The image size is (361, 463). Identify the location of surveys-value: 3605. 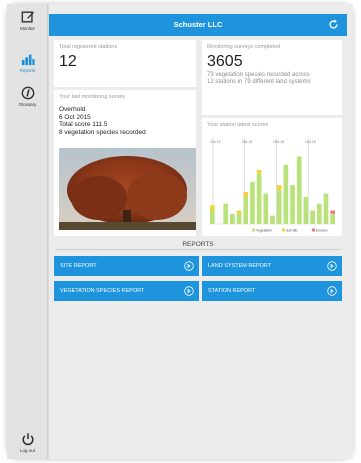
(225, 61).